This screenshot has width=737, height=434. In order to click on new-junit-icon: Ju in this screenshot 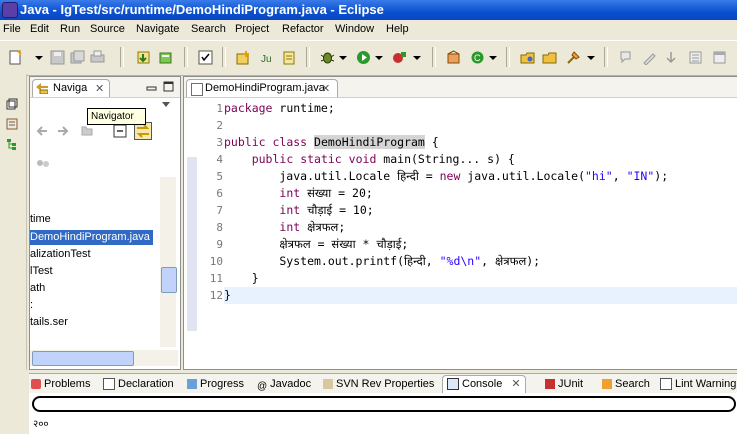, I will do `click(267, 57)`.